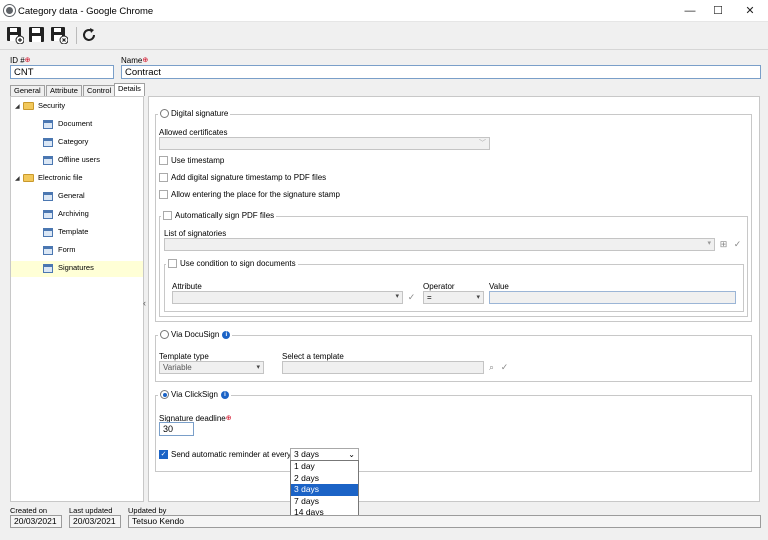 The image size is (768, 540). Describe the element at coordinates (191, 161) in the screenshot. I see `use-timestamp-option: Use timestamp` at that location.